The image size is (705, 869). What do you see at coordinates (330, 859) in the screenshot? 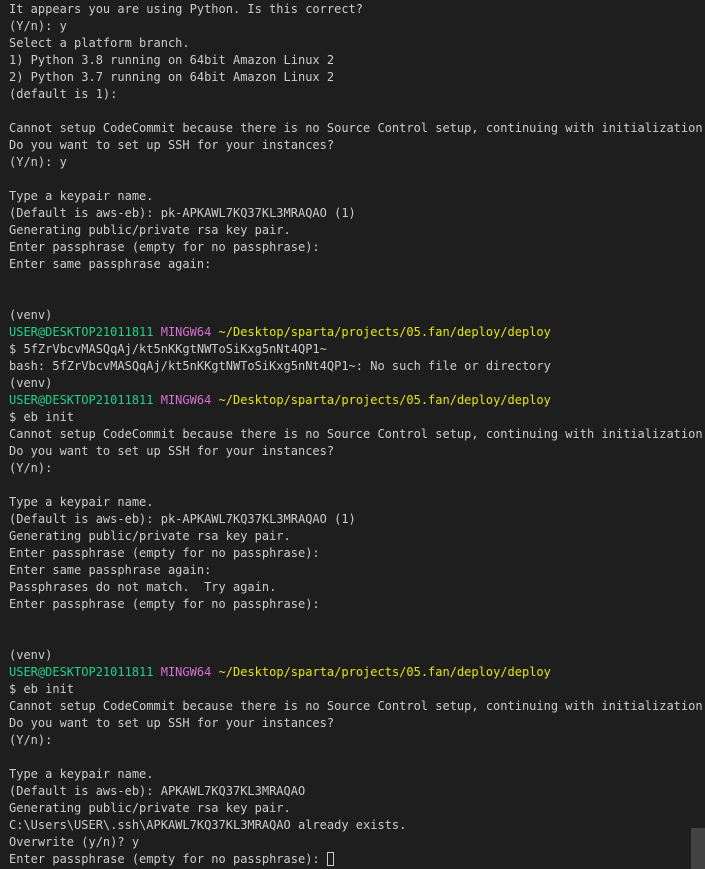
I see `text-cursor` at bounding box center [330, 859].